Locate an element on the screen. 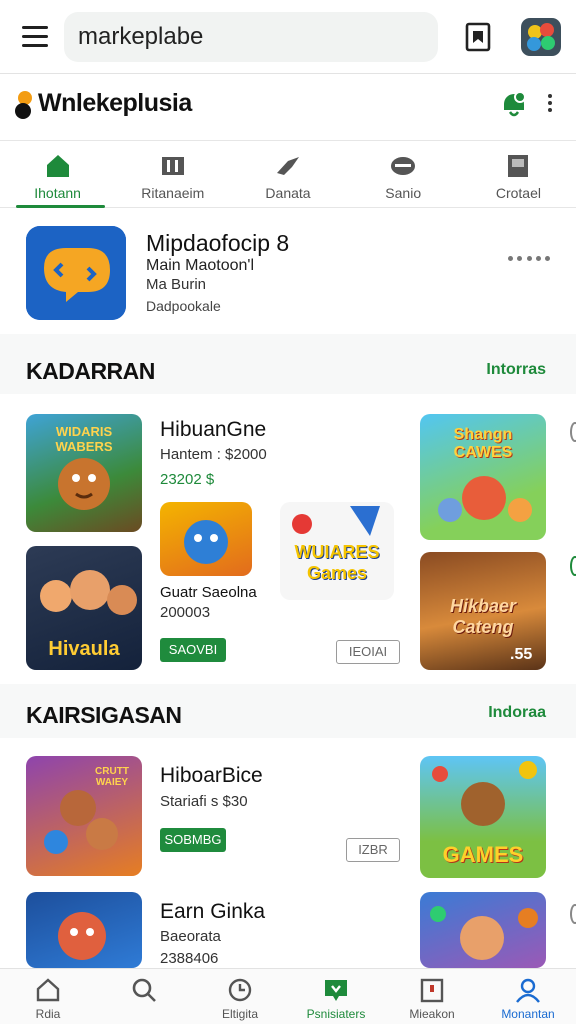 The height and width of the screenshot is (1024, 576). section-see-more-link: Intorras is located at coordinates (516, 370).